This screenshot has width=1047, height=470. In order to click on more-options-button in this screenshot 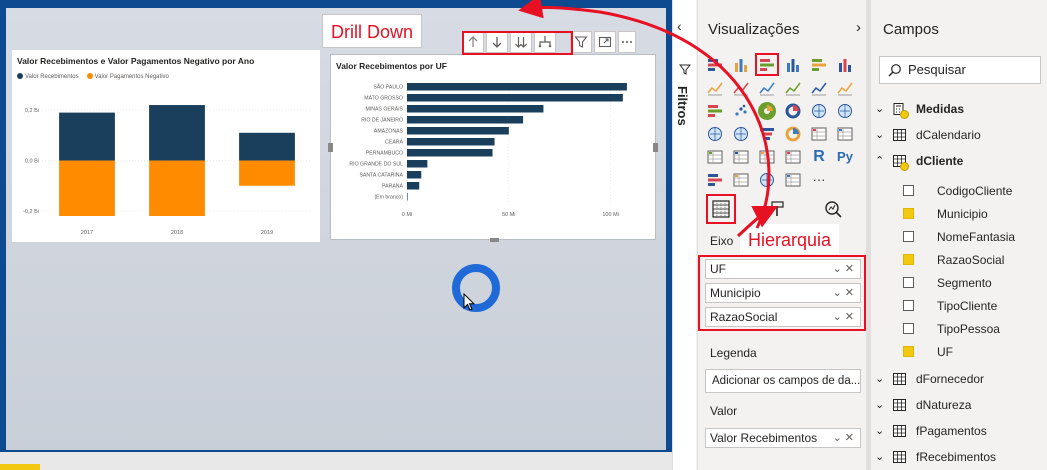, I will do `click(627, 42)`.